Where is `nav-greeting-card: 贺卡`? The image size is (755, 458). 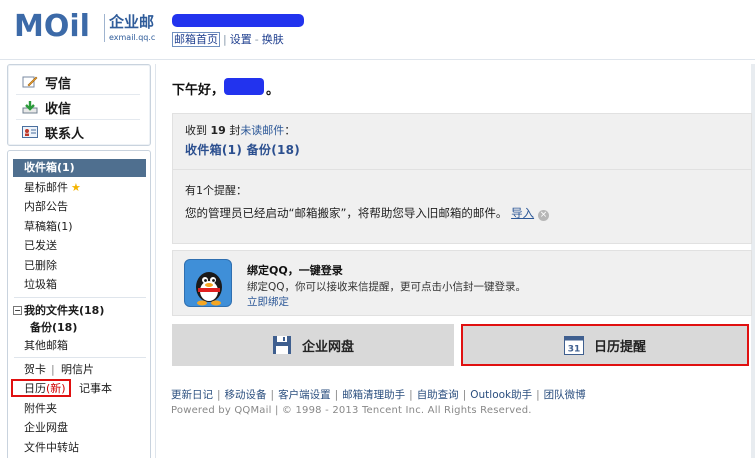
nav-greeting-card: 贺卡 is located at coordinates (35, 370).